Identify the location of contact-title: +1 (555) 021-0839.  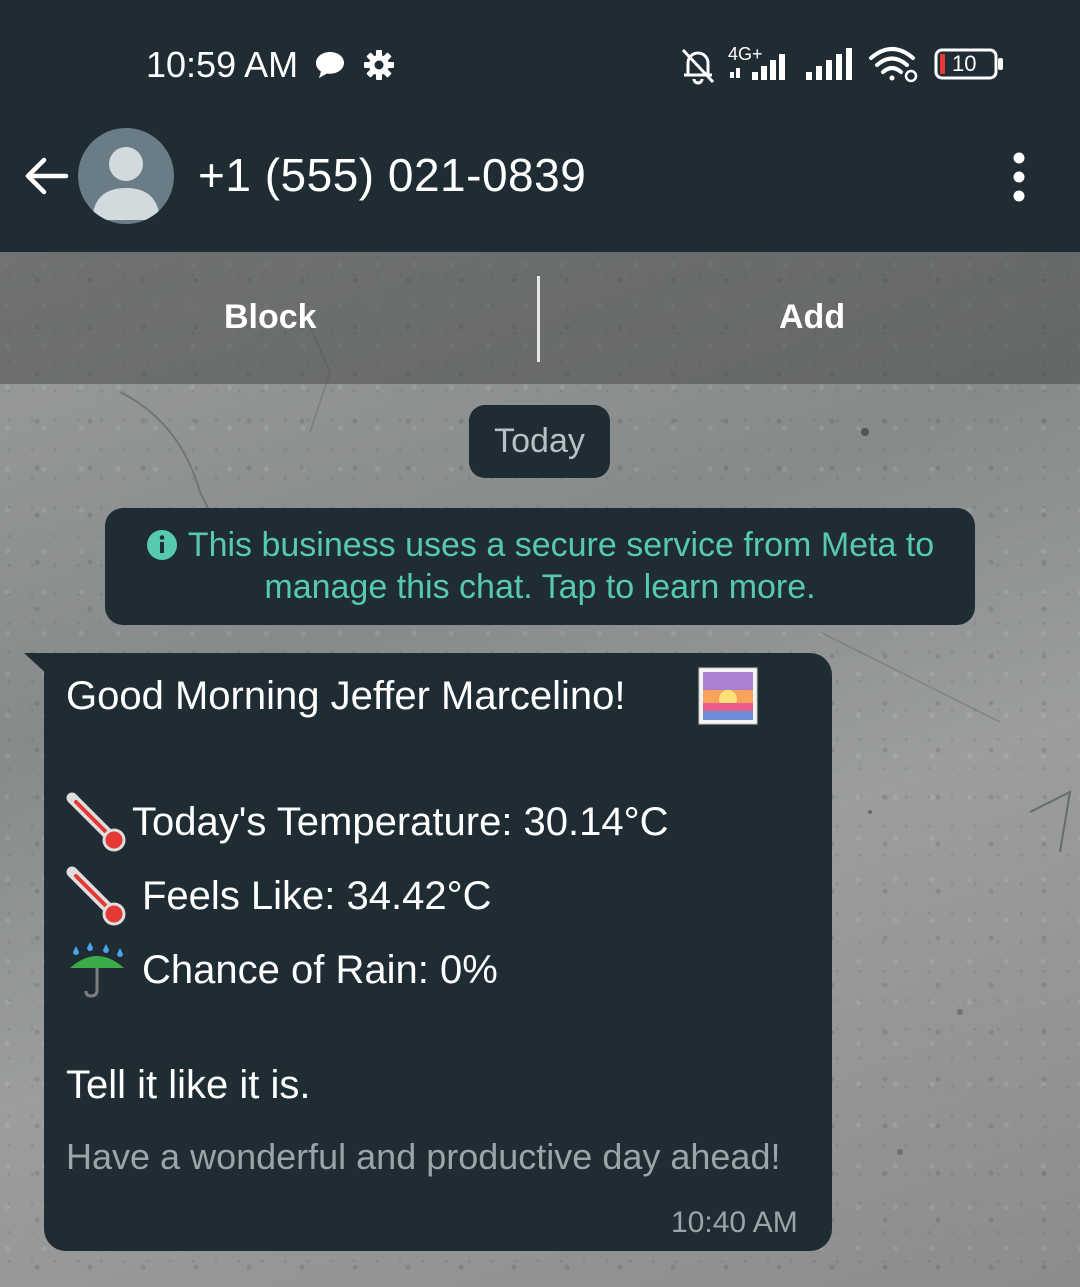
(392, 175).